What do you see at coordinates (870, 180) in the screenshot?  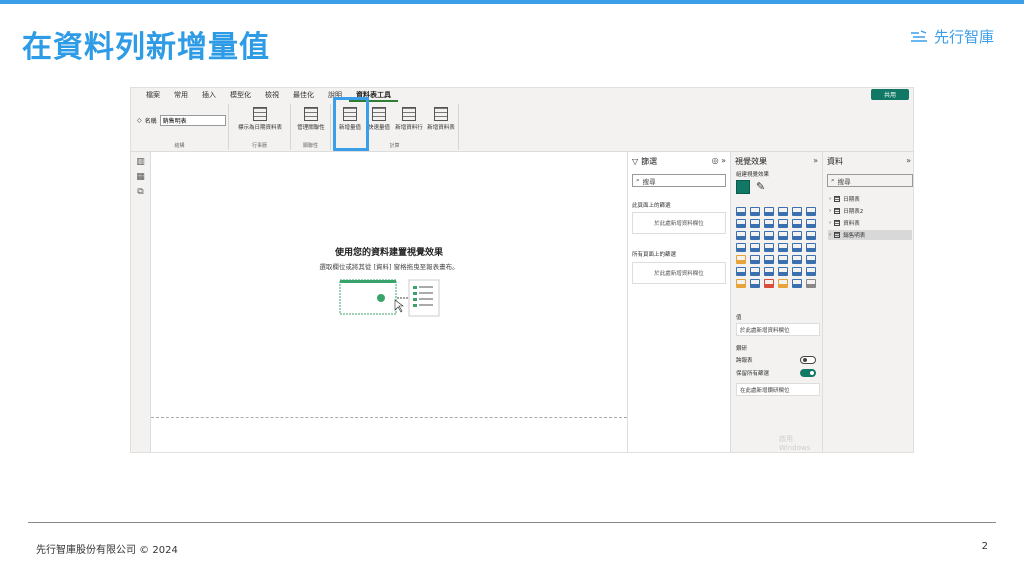 I see `data-search-input: ⌕ 搜尋` at bounding box center [870, 180].